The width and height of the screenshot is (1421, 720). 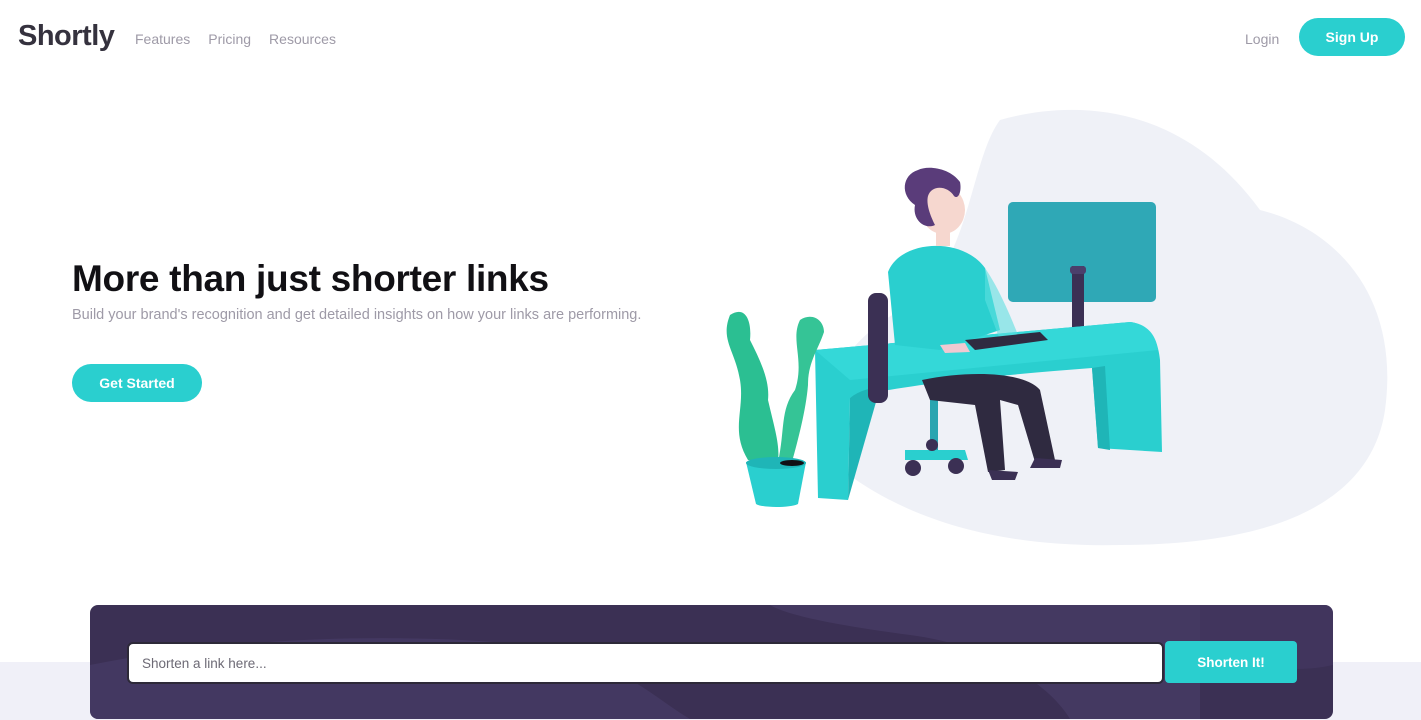 I want to click on main-nav: Features Pricing Resources, so click(x=235, y=39).